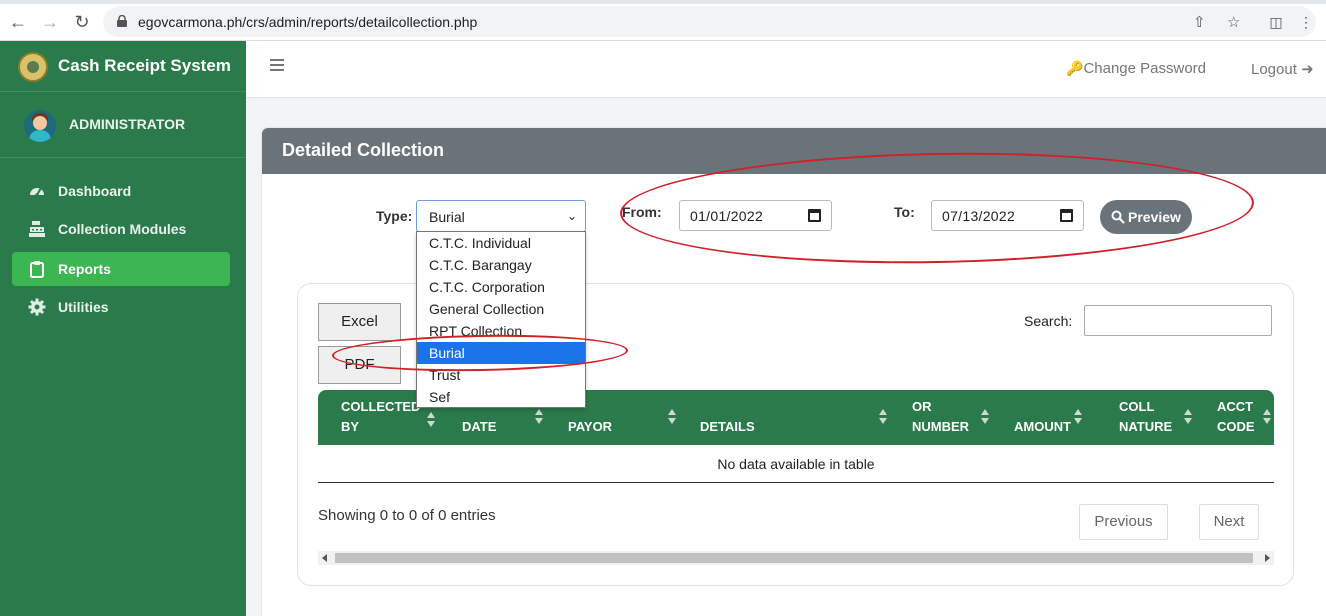 The height and width of the screenshot is (616, 1326). I want to click on column-header-line: BY, so click(350, 426).